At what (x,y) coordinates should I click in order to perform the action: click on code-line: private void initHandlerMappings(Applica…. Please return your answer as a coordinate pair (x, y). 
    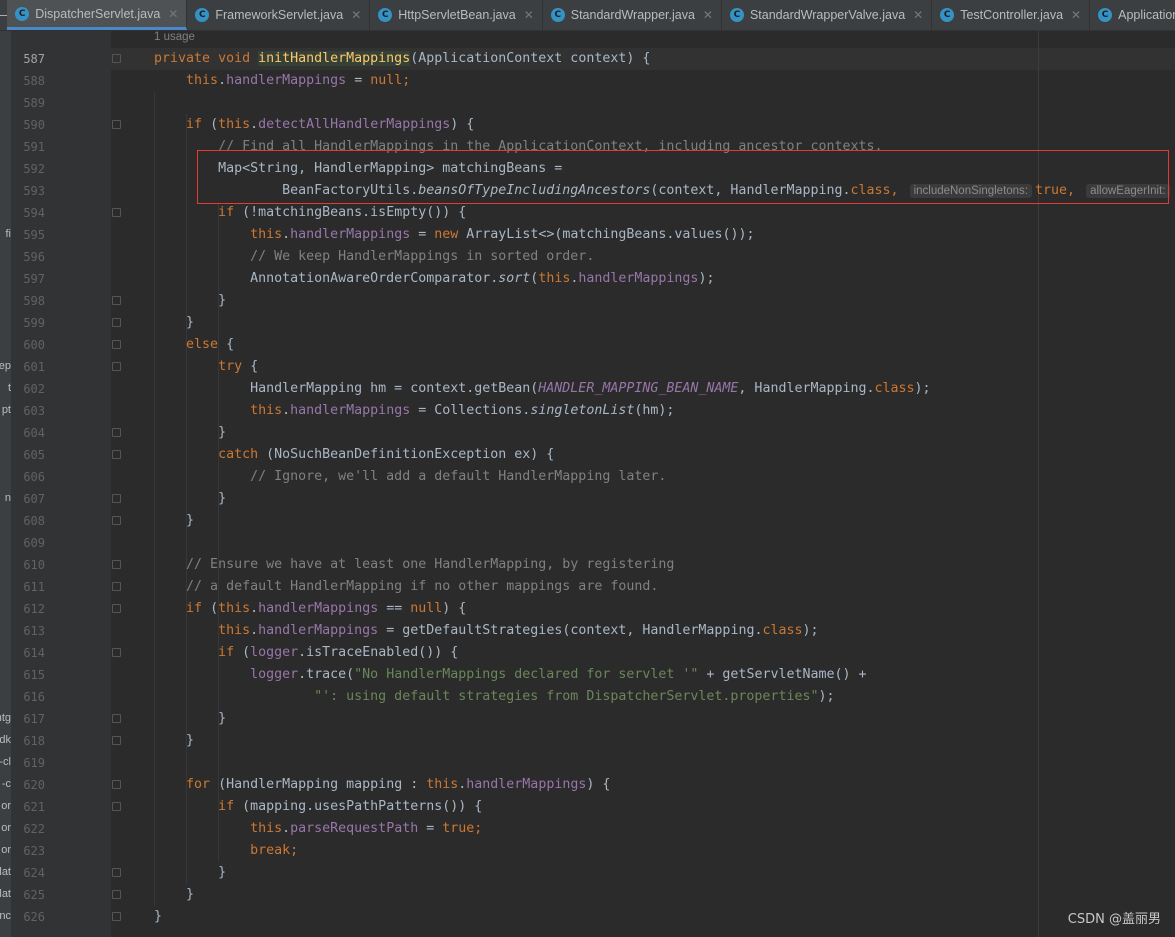
    Looking at the image, I should click on (648, 59).